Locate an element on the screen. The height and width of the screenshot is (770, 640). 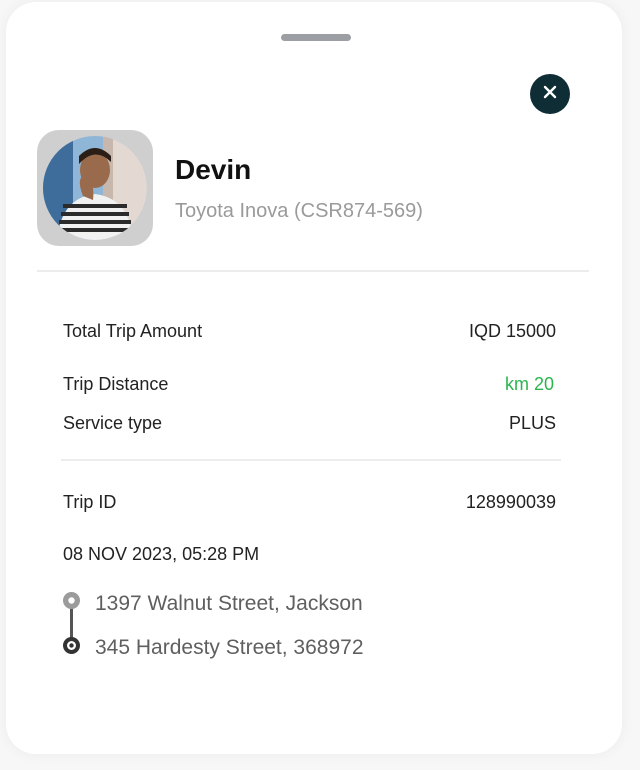
driver-photo is located at coordinates (95, 188).